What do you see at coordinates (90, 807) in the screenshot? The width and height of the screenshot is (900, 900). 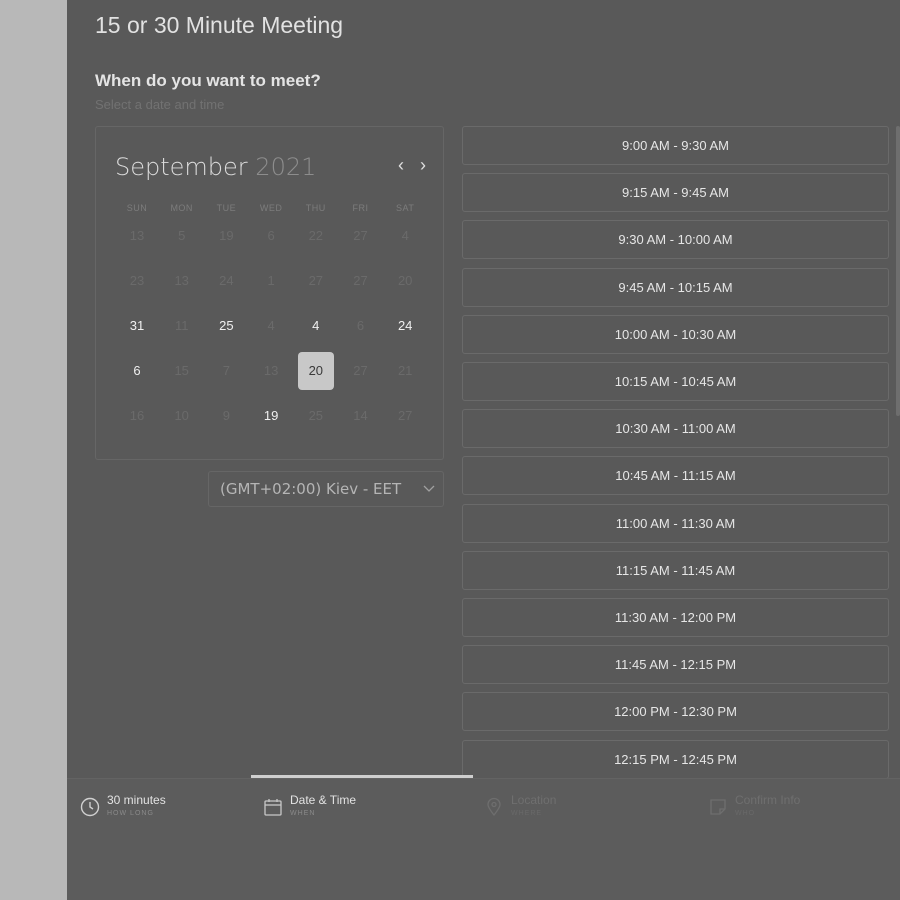 I see `clock-icon` at bounding box center [90, 807].